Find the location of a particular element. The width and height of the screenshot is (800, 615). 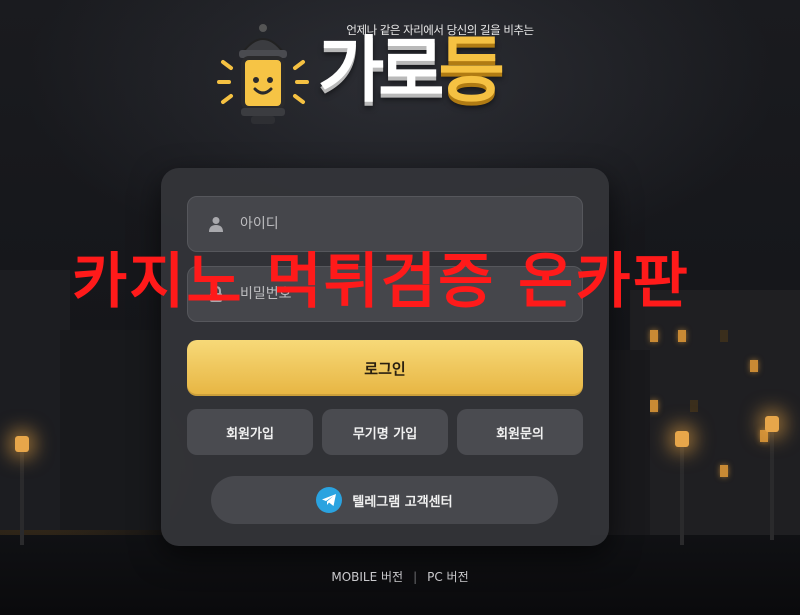

logo-part-1: 가로 is located at coordinates (381, 70).